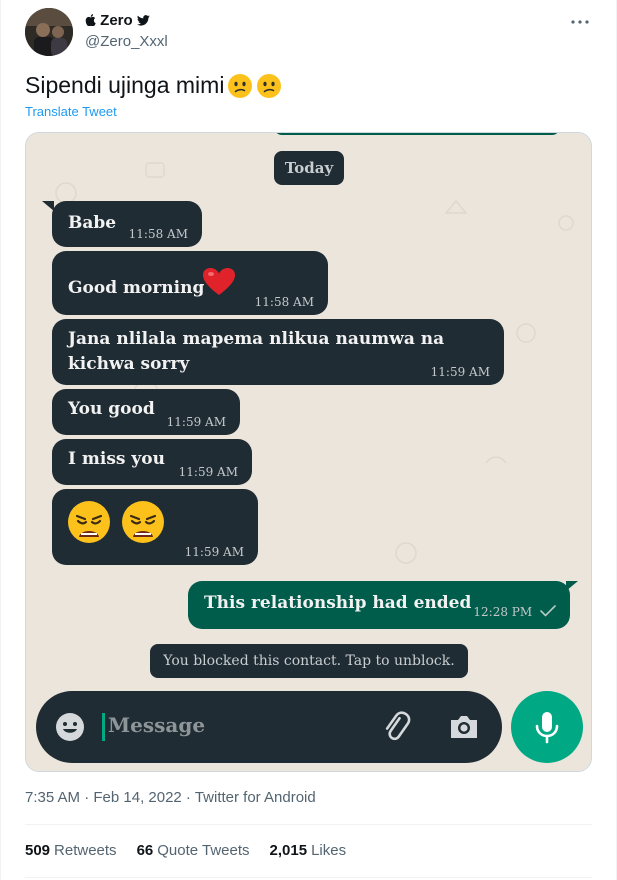  Describe the element at coordinates (92, 223) in the screenshot. I see `message-text: Babe` at that location.